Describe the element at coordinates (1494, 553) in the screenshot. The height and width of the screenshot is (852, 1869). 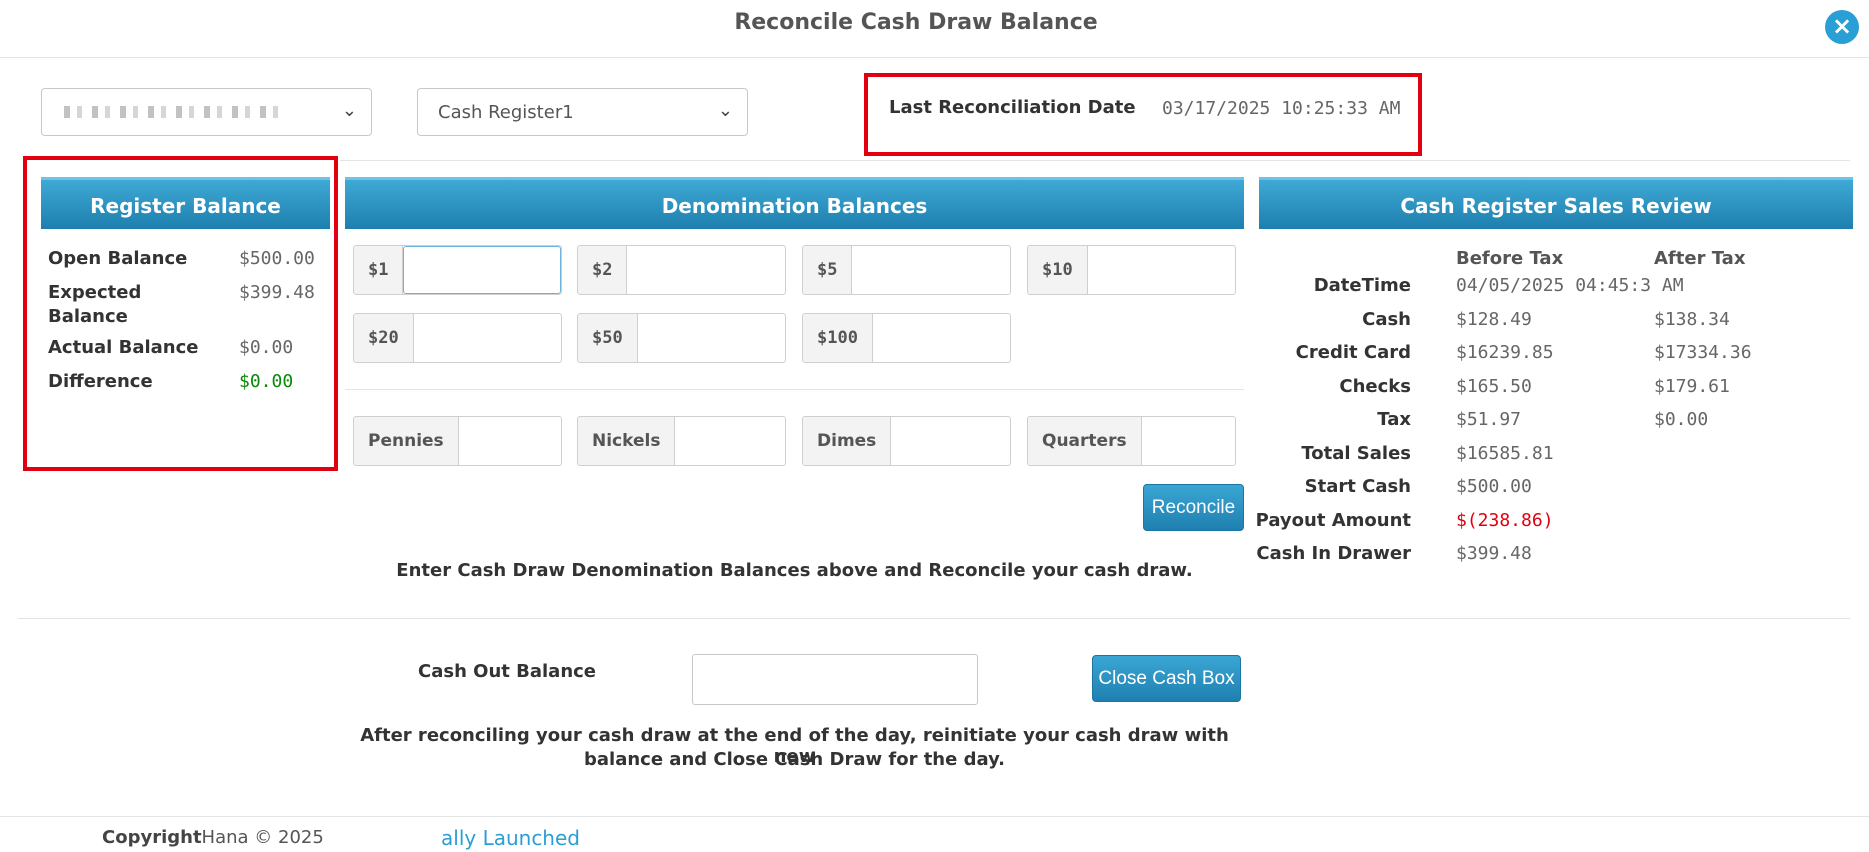
I see `review-cash-in-drawer-value: $399.48` at that location.